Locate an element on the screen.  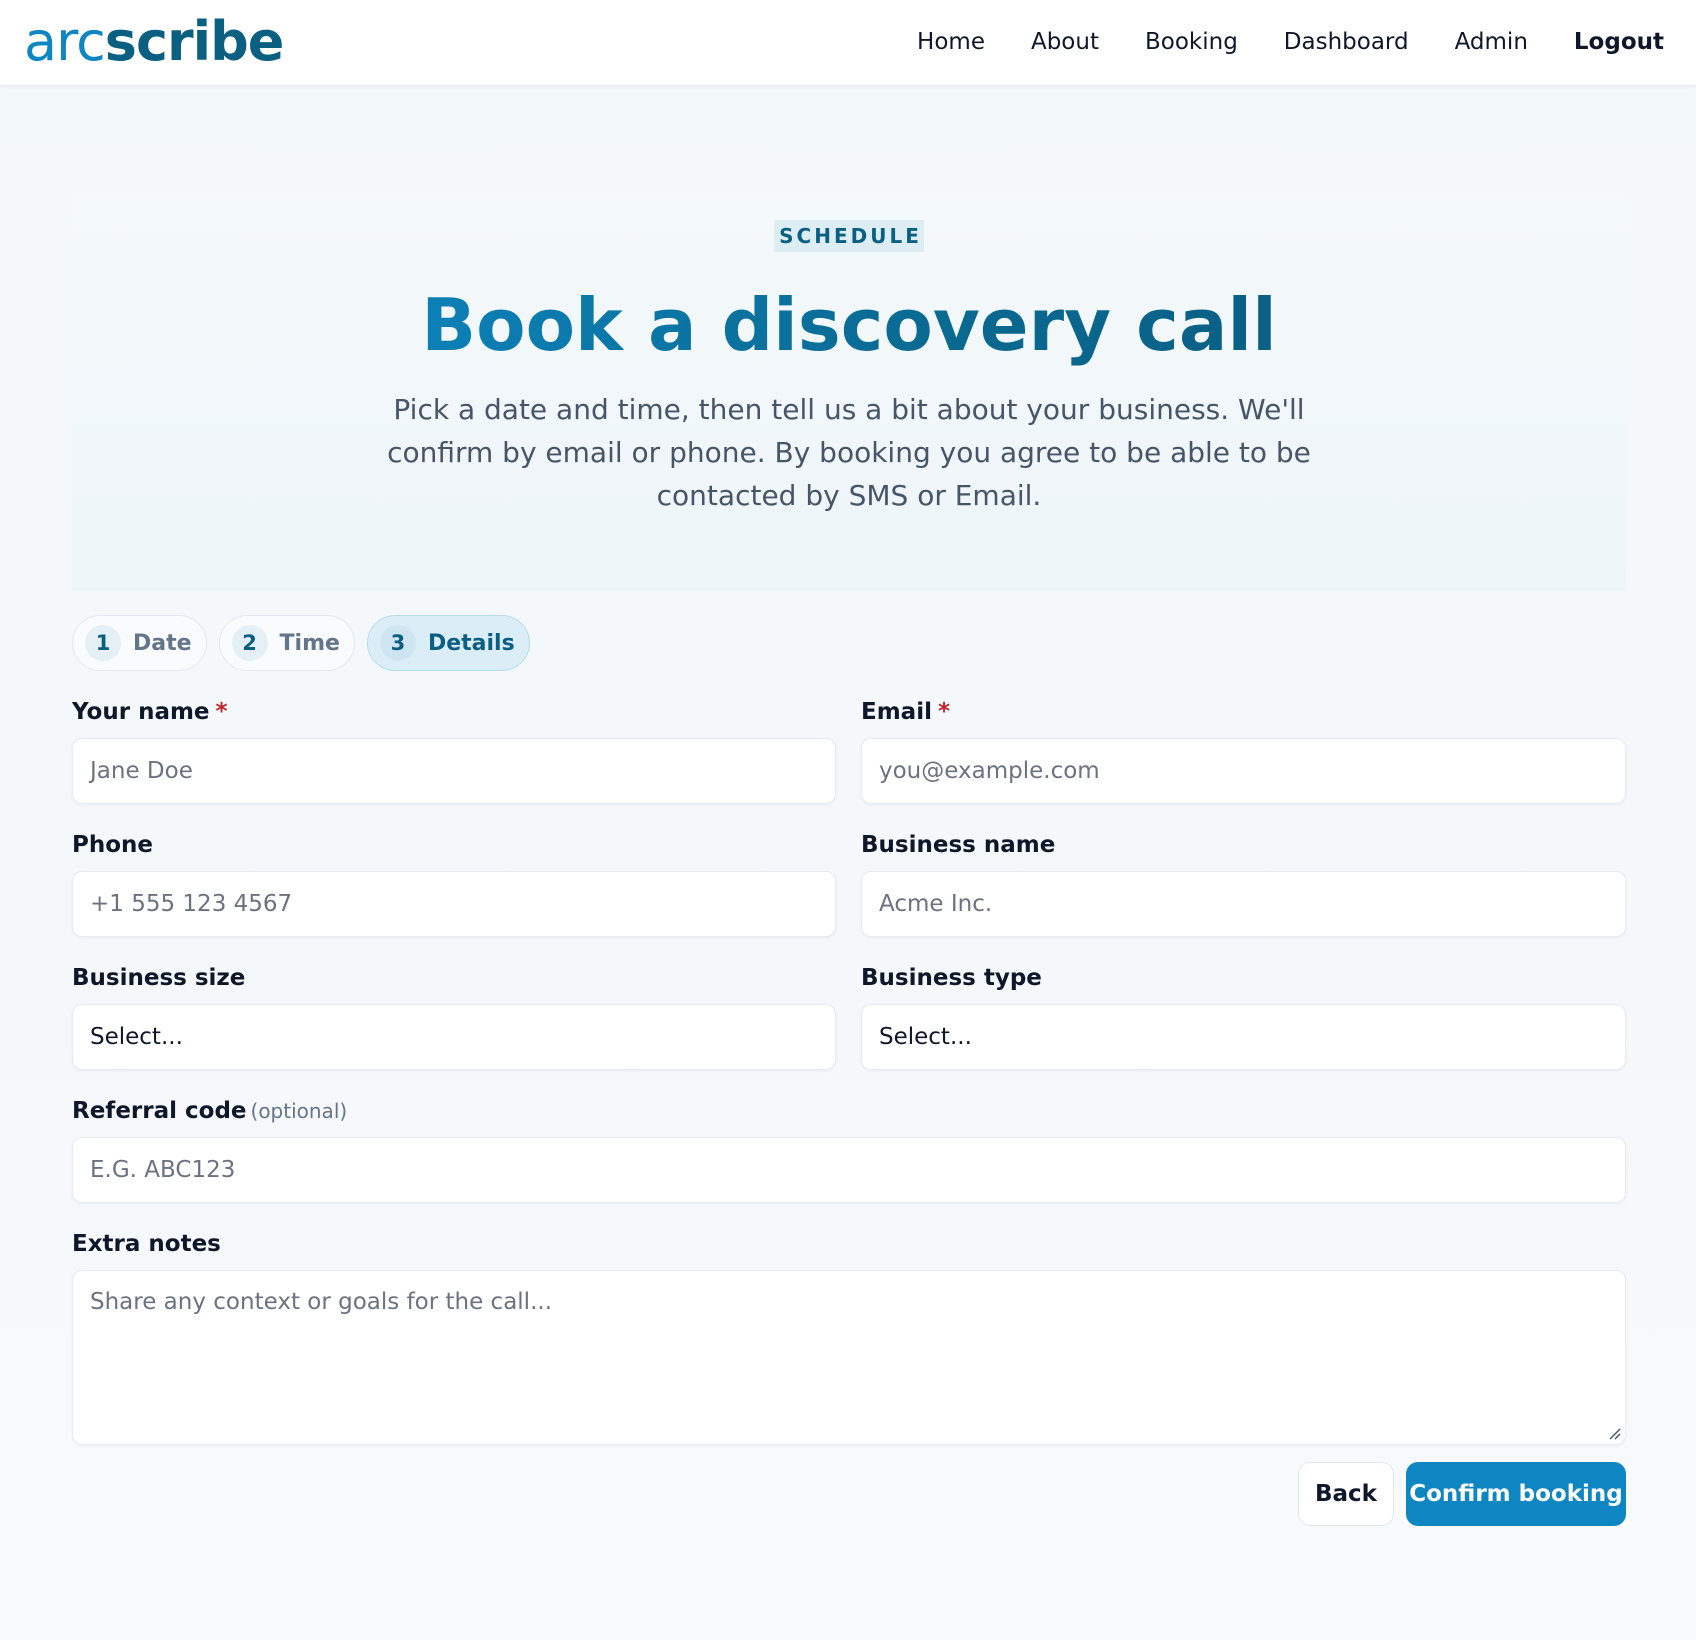
business-name-input: Acme Inc. is located at coordinates (1243, 904).